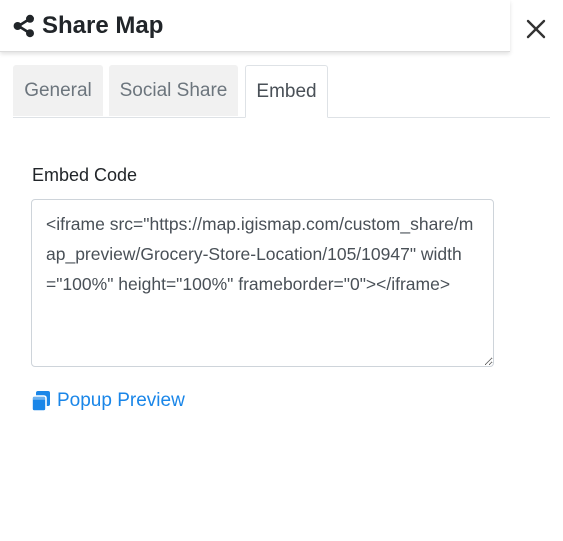  Describe the element at coordinates (41, 401) in the screenshot. I see `window-restore-icon` at that location.